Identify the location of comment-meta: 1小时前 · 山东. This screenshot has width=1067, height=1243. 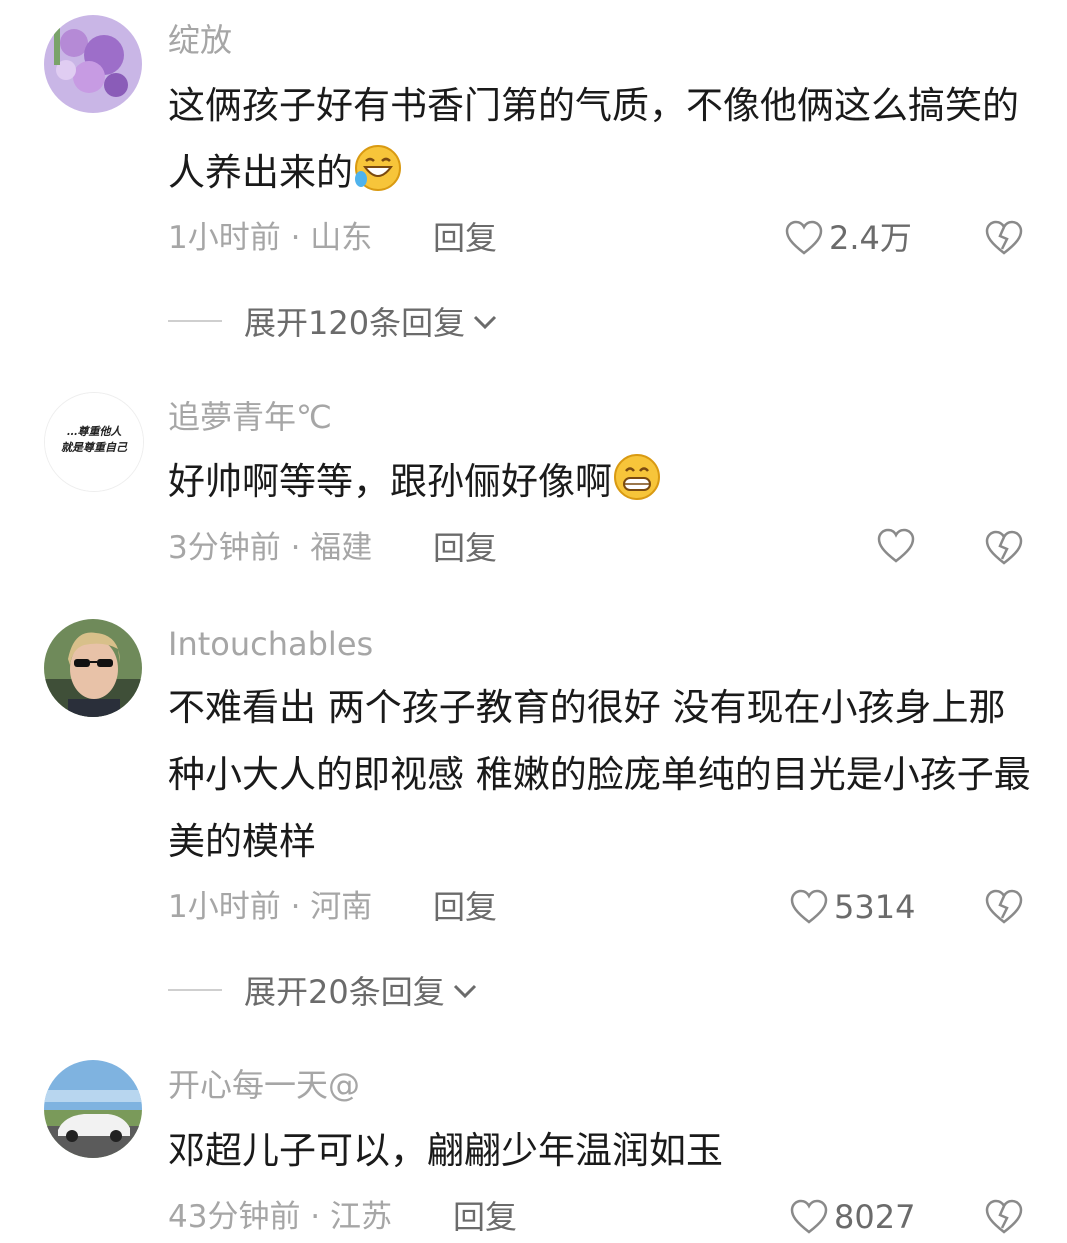
(270, 238).